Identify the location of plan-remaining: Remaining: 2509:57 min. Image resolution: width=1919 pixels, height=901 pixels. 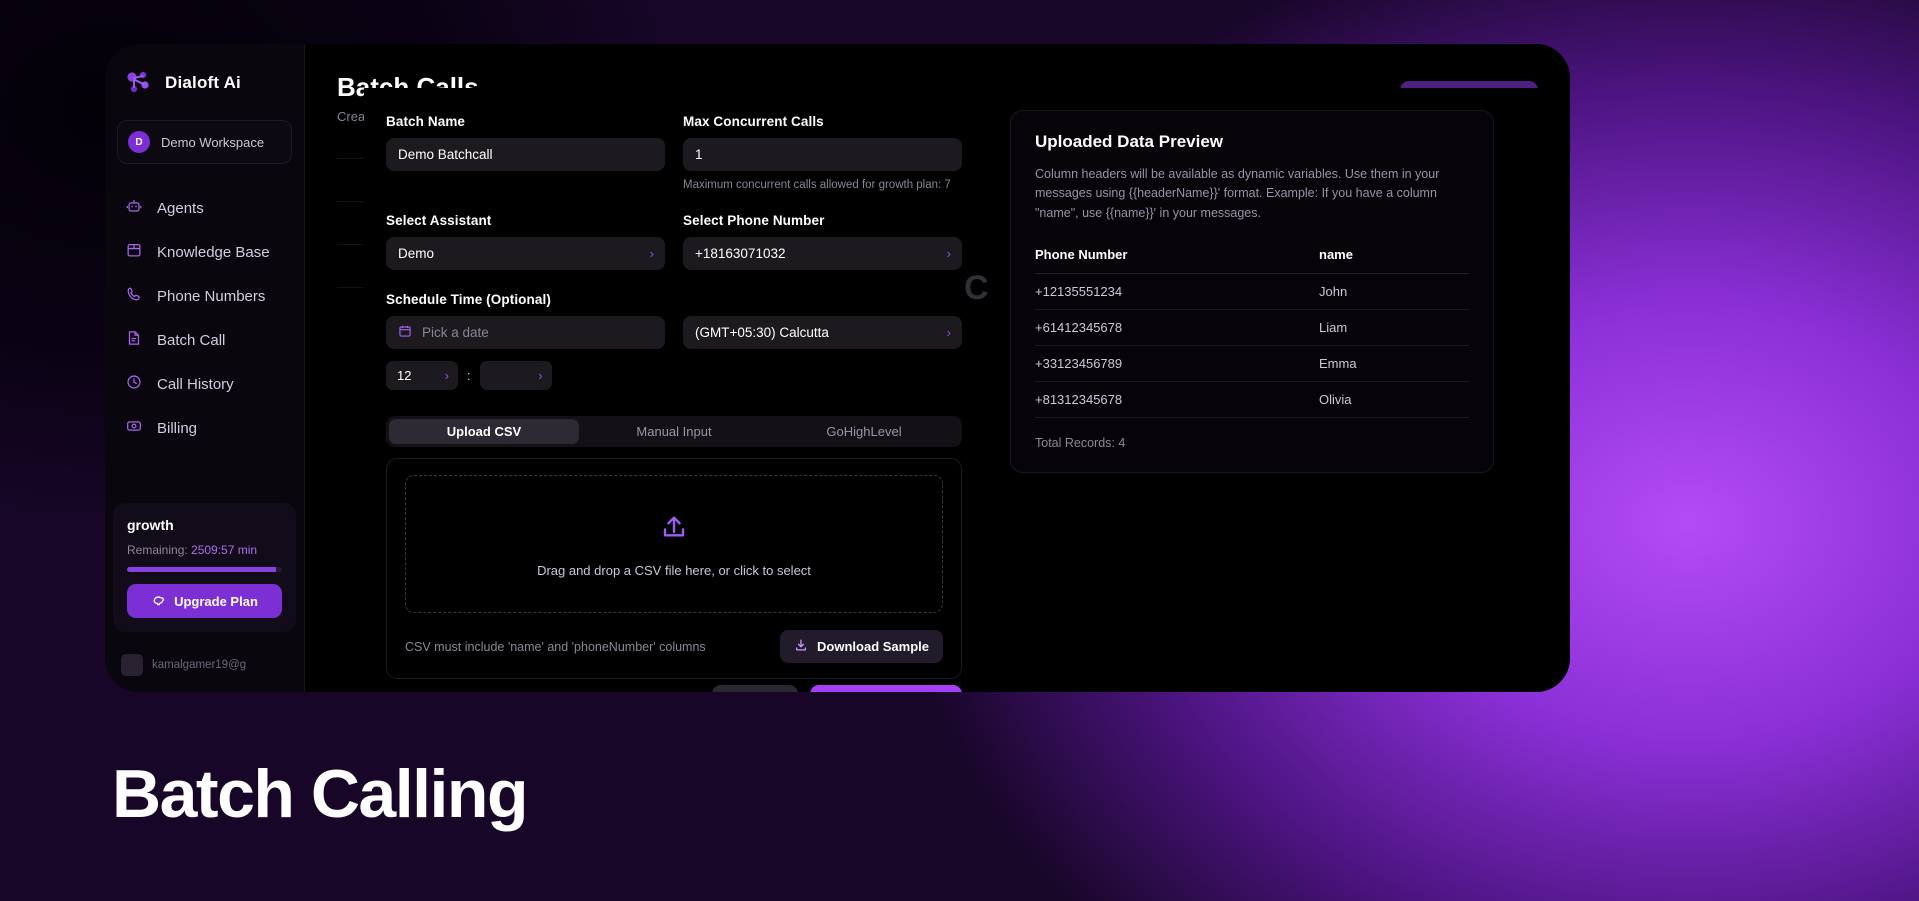
(204, 550).